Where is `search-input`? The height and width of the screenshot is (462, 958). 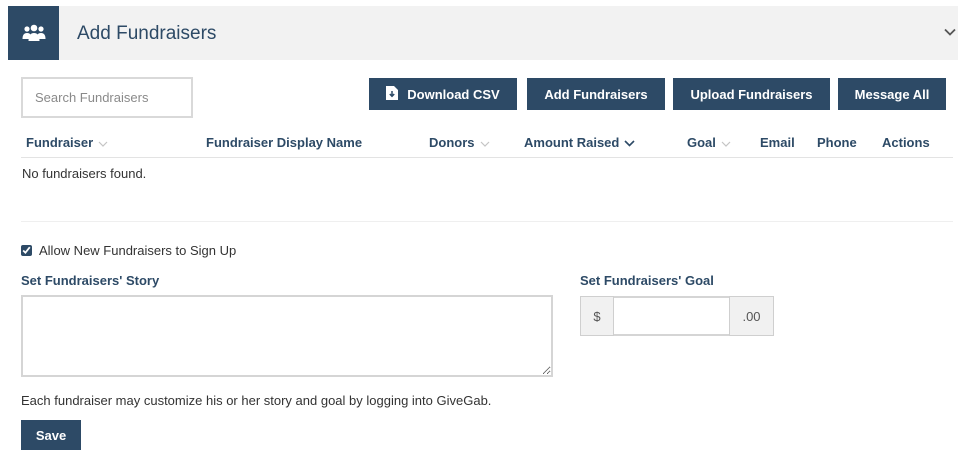 search-input is located at coordinates (107, 97).